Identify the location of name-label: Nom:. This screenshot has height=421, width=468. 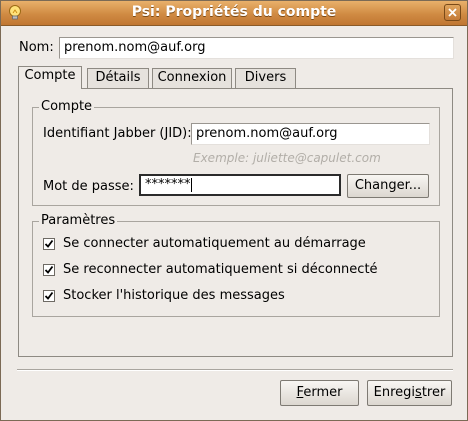
(36, 47).